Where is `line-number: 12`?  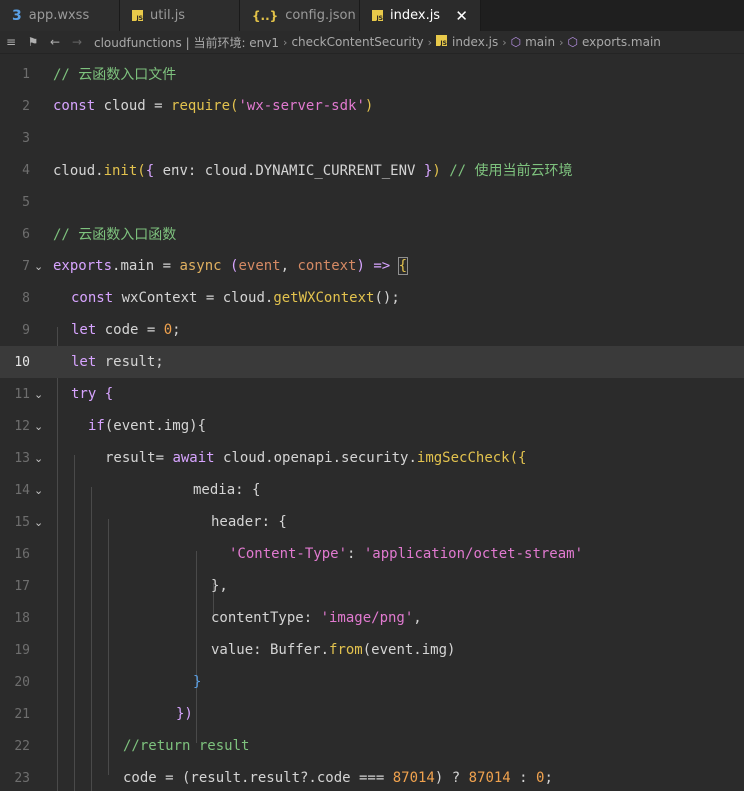 line-number: 12 is located at coordinates (22, 426).